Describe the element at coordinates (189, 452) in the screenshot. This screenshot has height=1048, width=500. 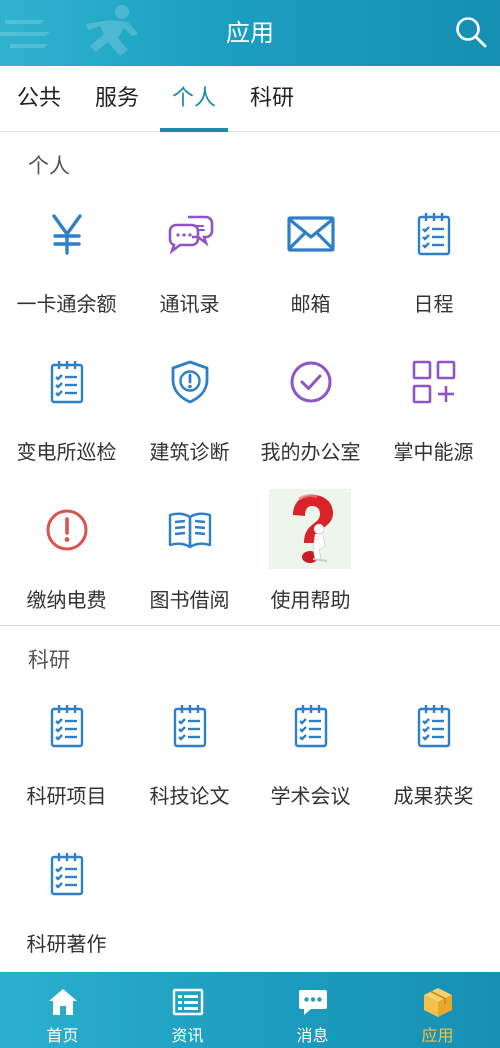
I see `app-label: 建筑诊断` at that location.